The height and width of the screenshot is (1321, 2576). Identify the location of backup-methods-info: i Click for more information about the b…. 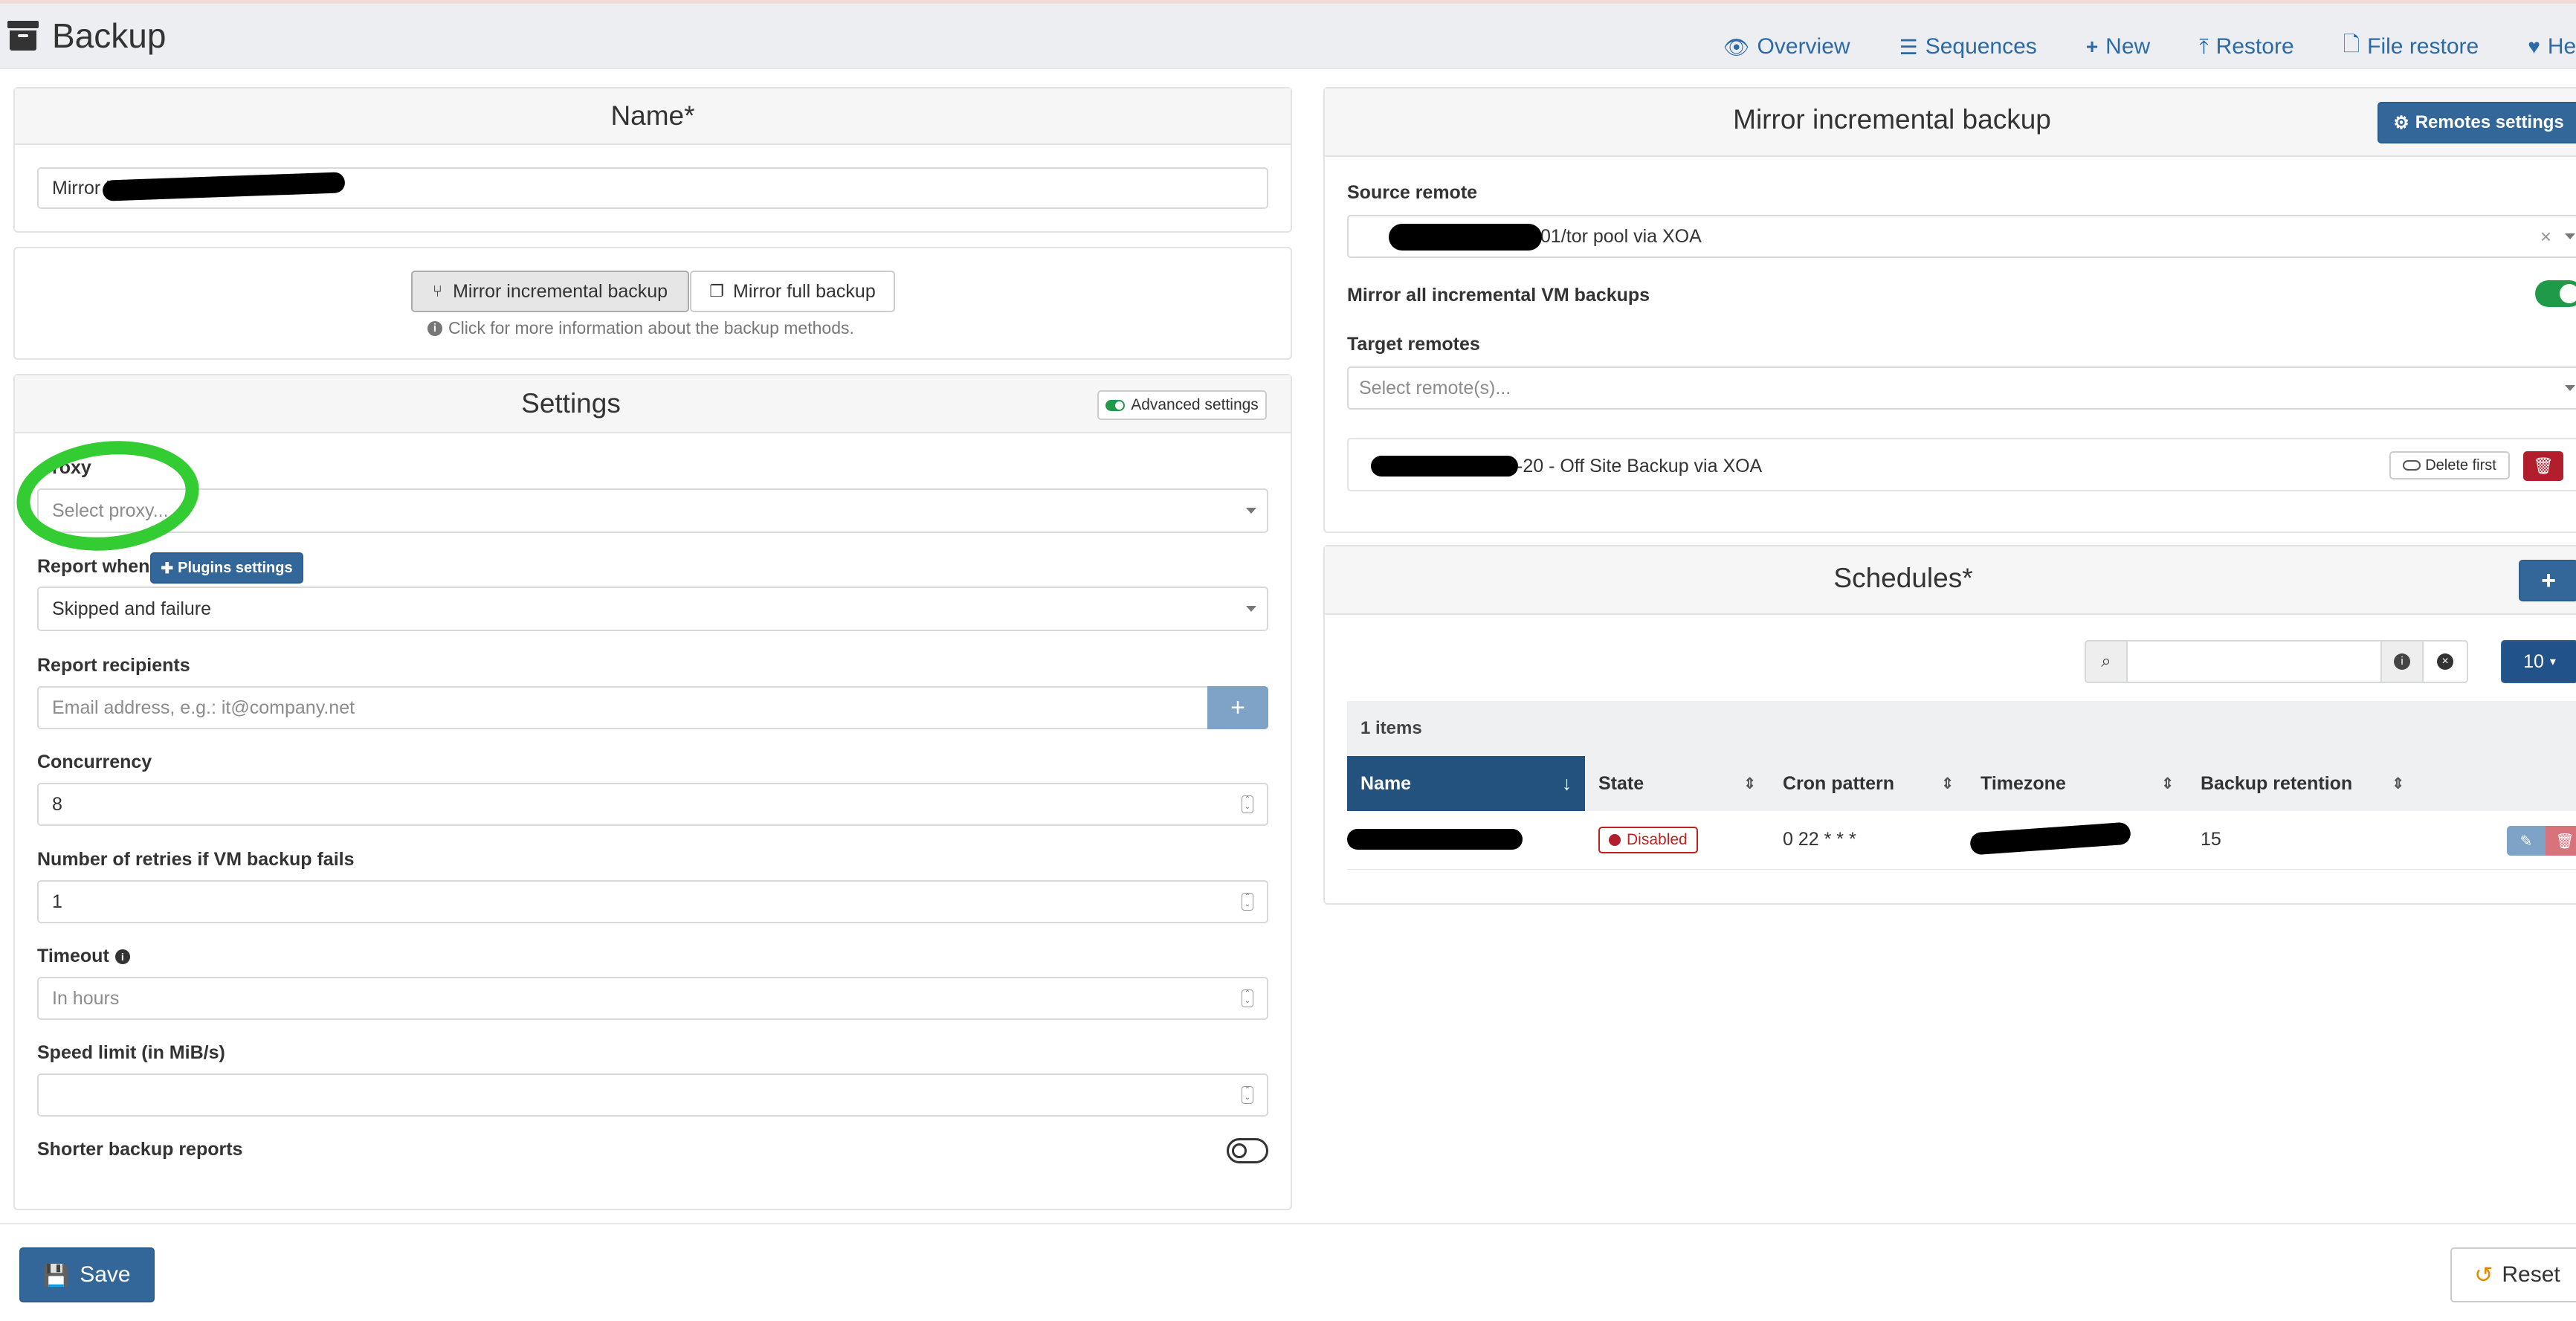
(640, 328).